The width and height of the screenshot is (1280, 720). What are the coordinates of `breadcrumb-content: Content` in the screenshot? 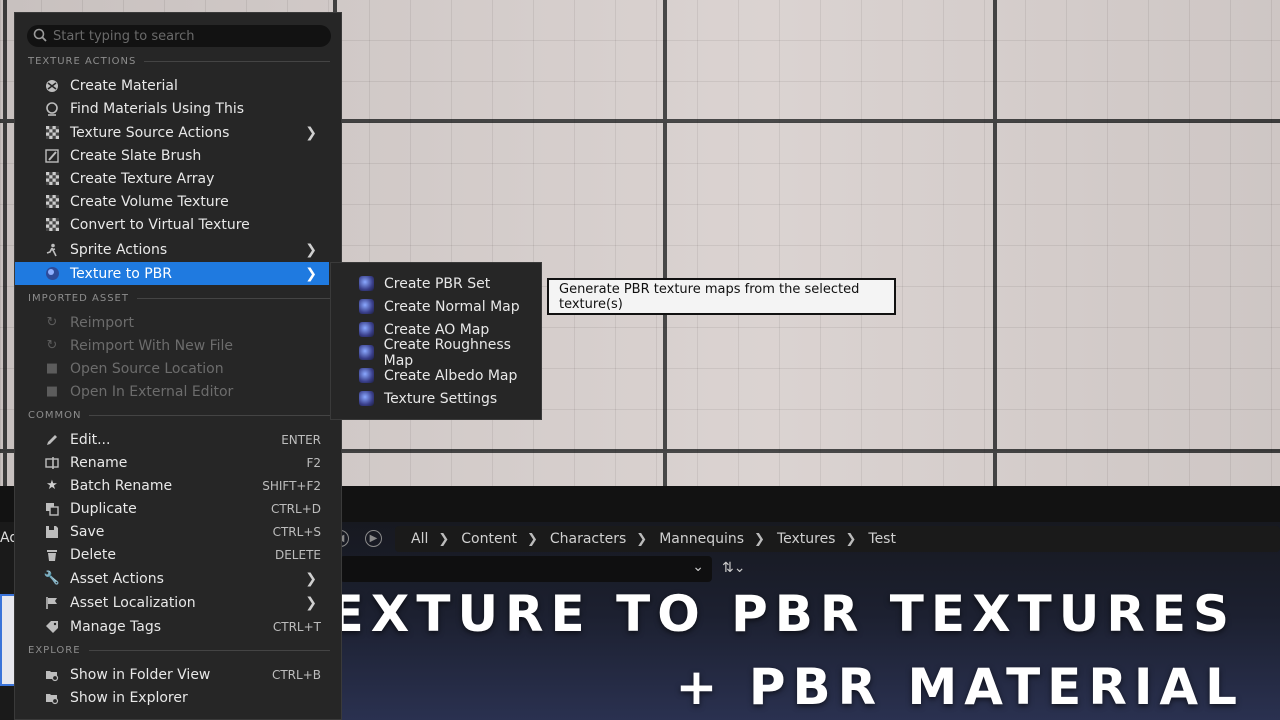 It's located at (489, 539).